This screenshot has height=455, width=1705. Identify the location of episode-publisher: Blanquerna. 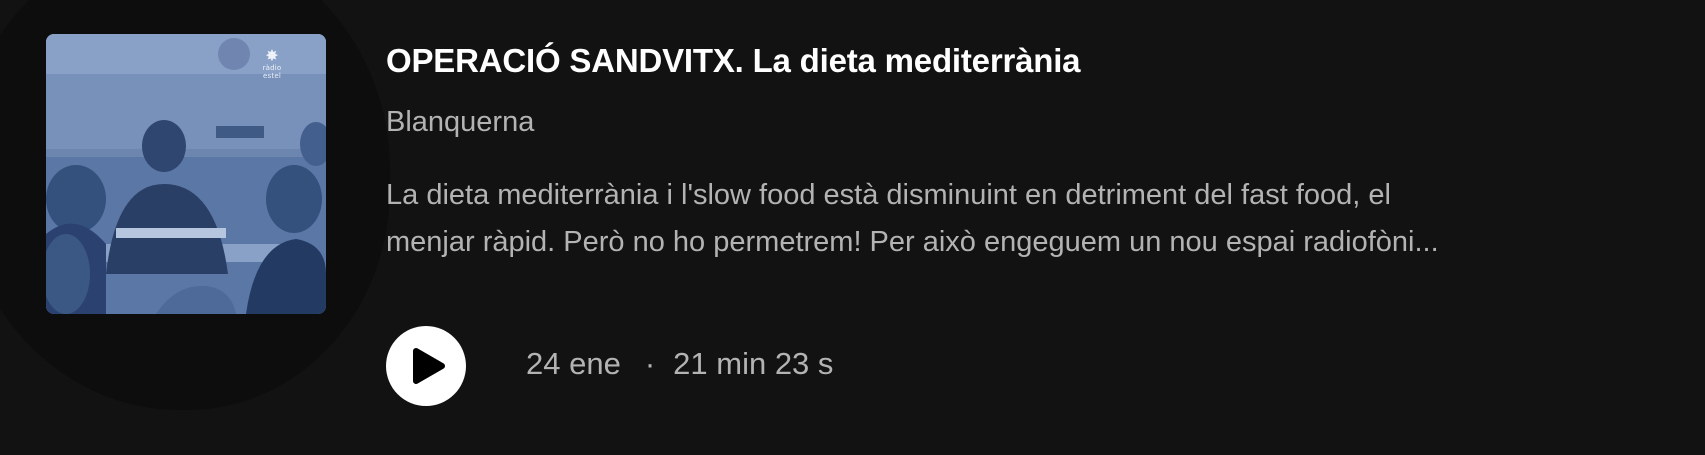
(460, 122).